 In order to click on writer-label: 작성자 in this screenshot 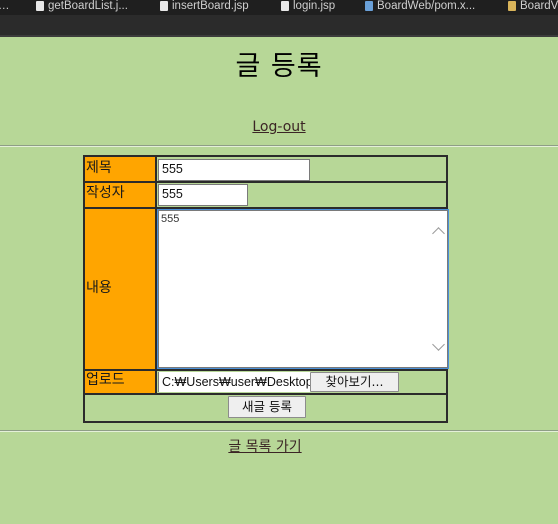, I will do `click(105, 193)`.